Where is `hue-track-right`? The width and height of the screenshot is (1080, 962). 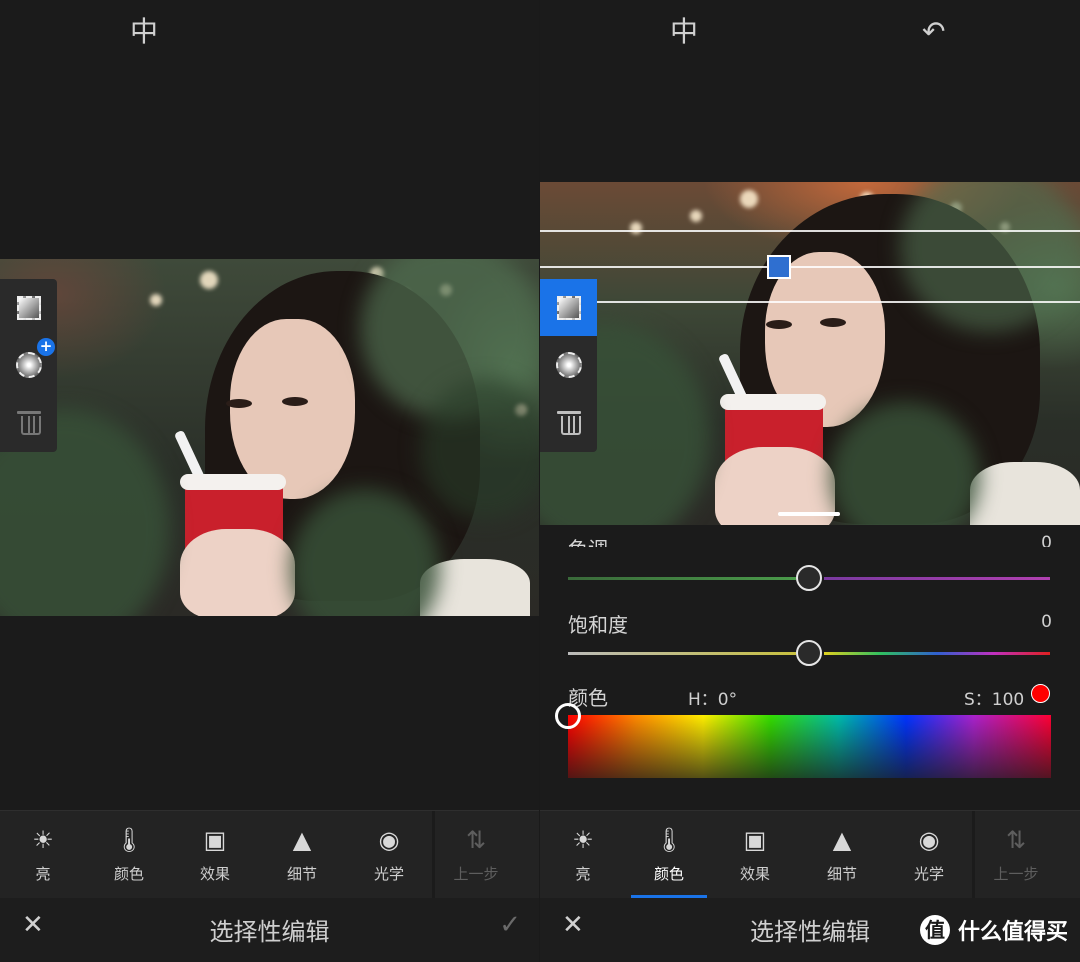
hue-track-right is located at coordinates (937, 578).